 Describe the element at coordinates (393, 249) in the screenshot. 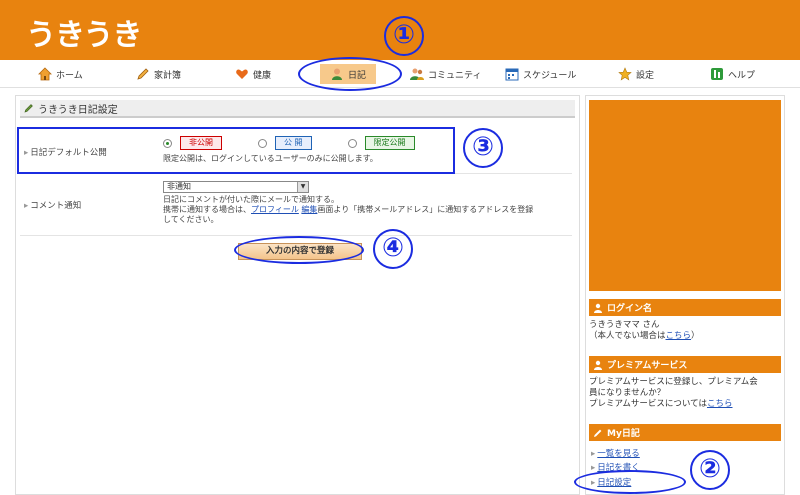

I see `annotation-number-4: ④` at that location.